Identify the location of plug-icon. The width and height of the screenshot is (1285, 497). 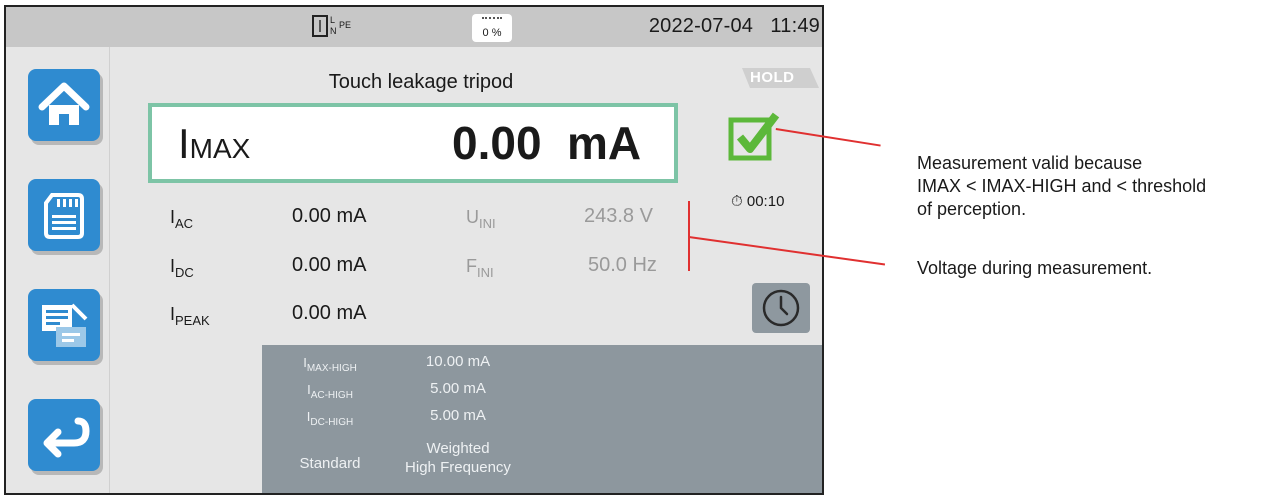
(320, 26).